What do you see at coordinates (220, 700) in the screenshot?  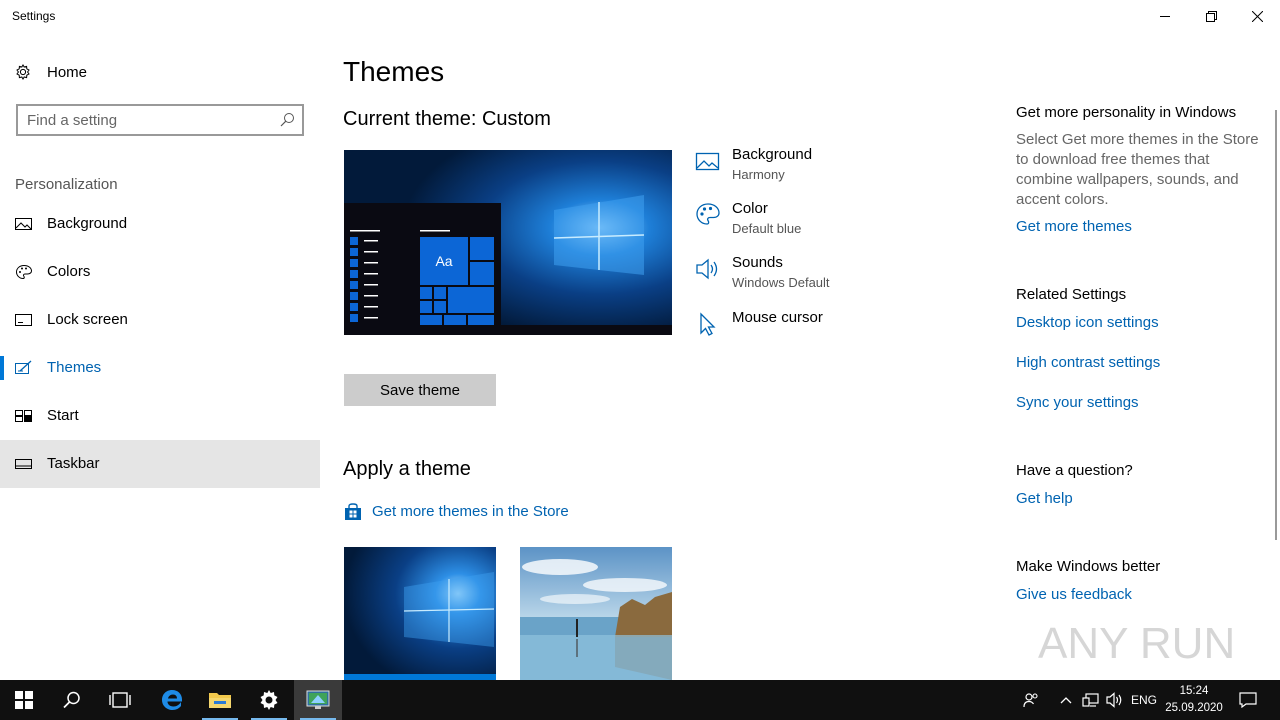 I see `file-explorer-button` at bounding box center [220, 700].